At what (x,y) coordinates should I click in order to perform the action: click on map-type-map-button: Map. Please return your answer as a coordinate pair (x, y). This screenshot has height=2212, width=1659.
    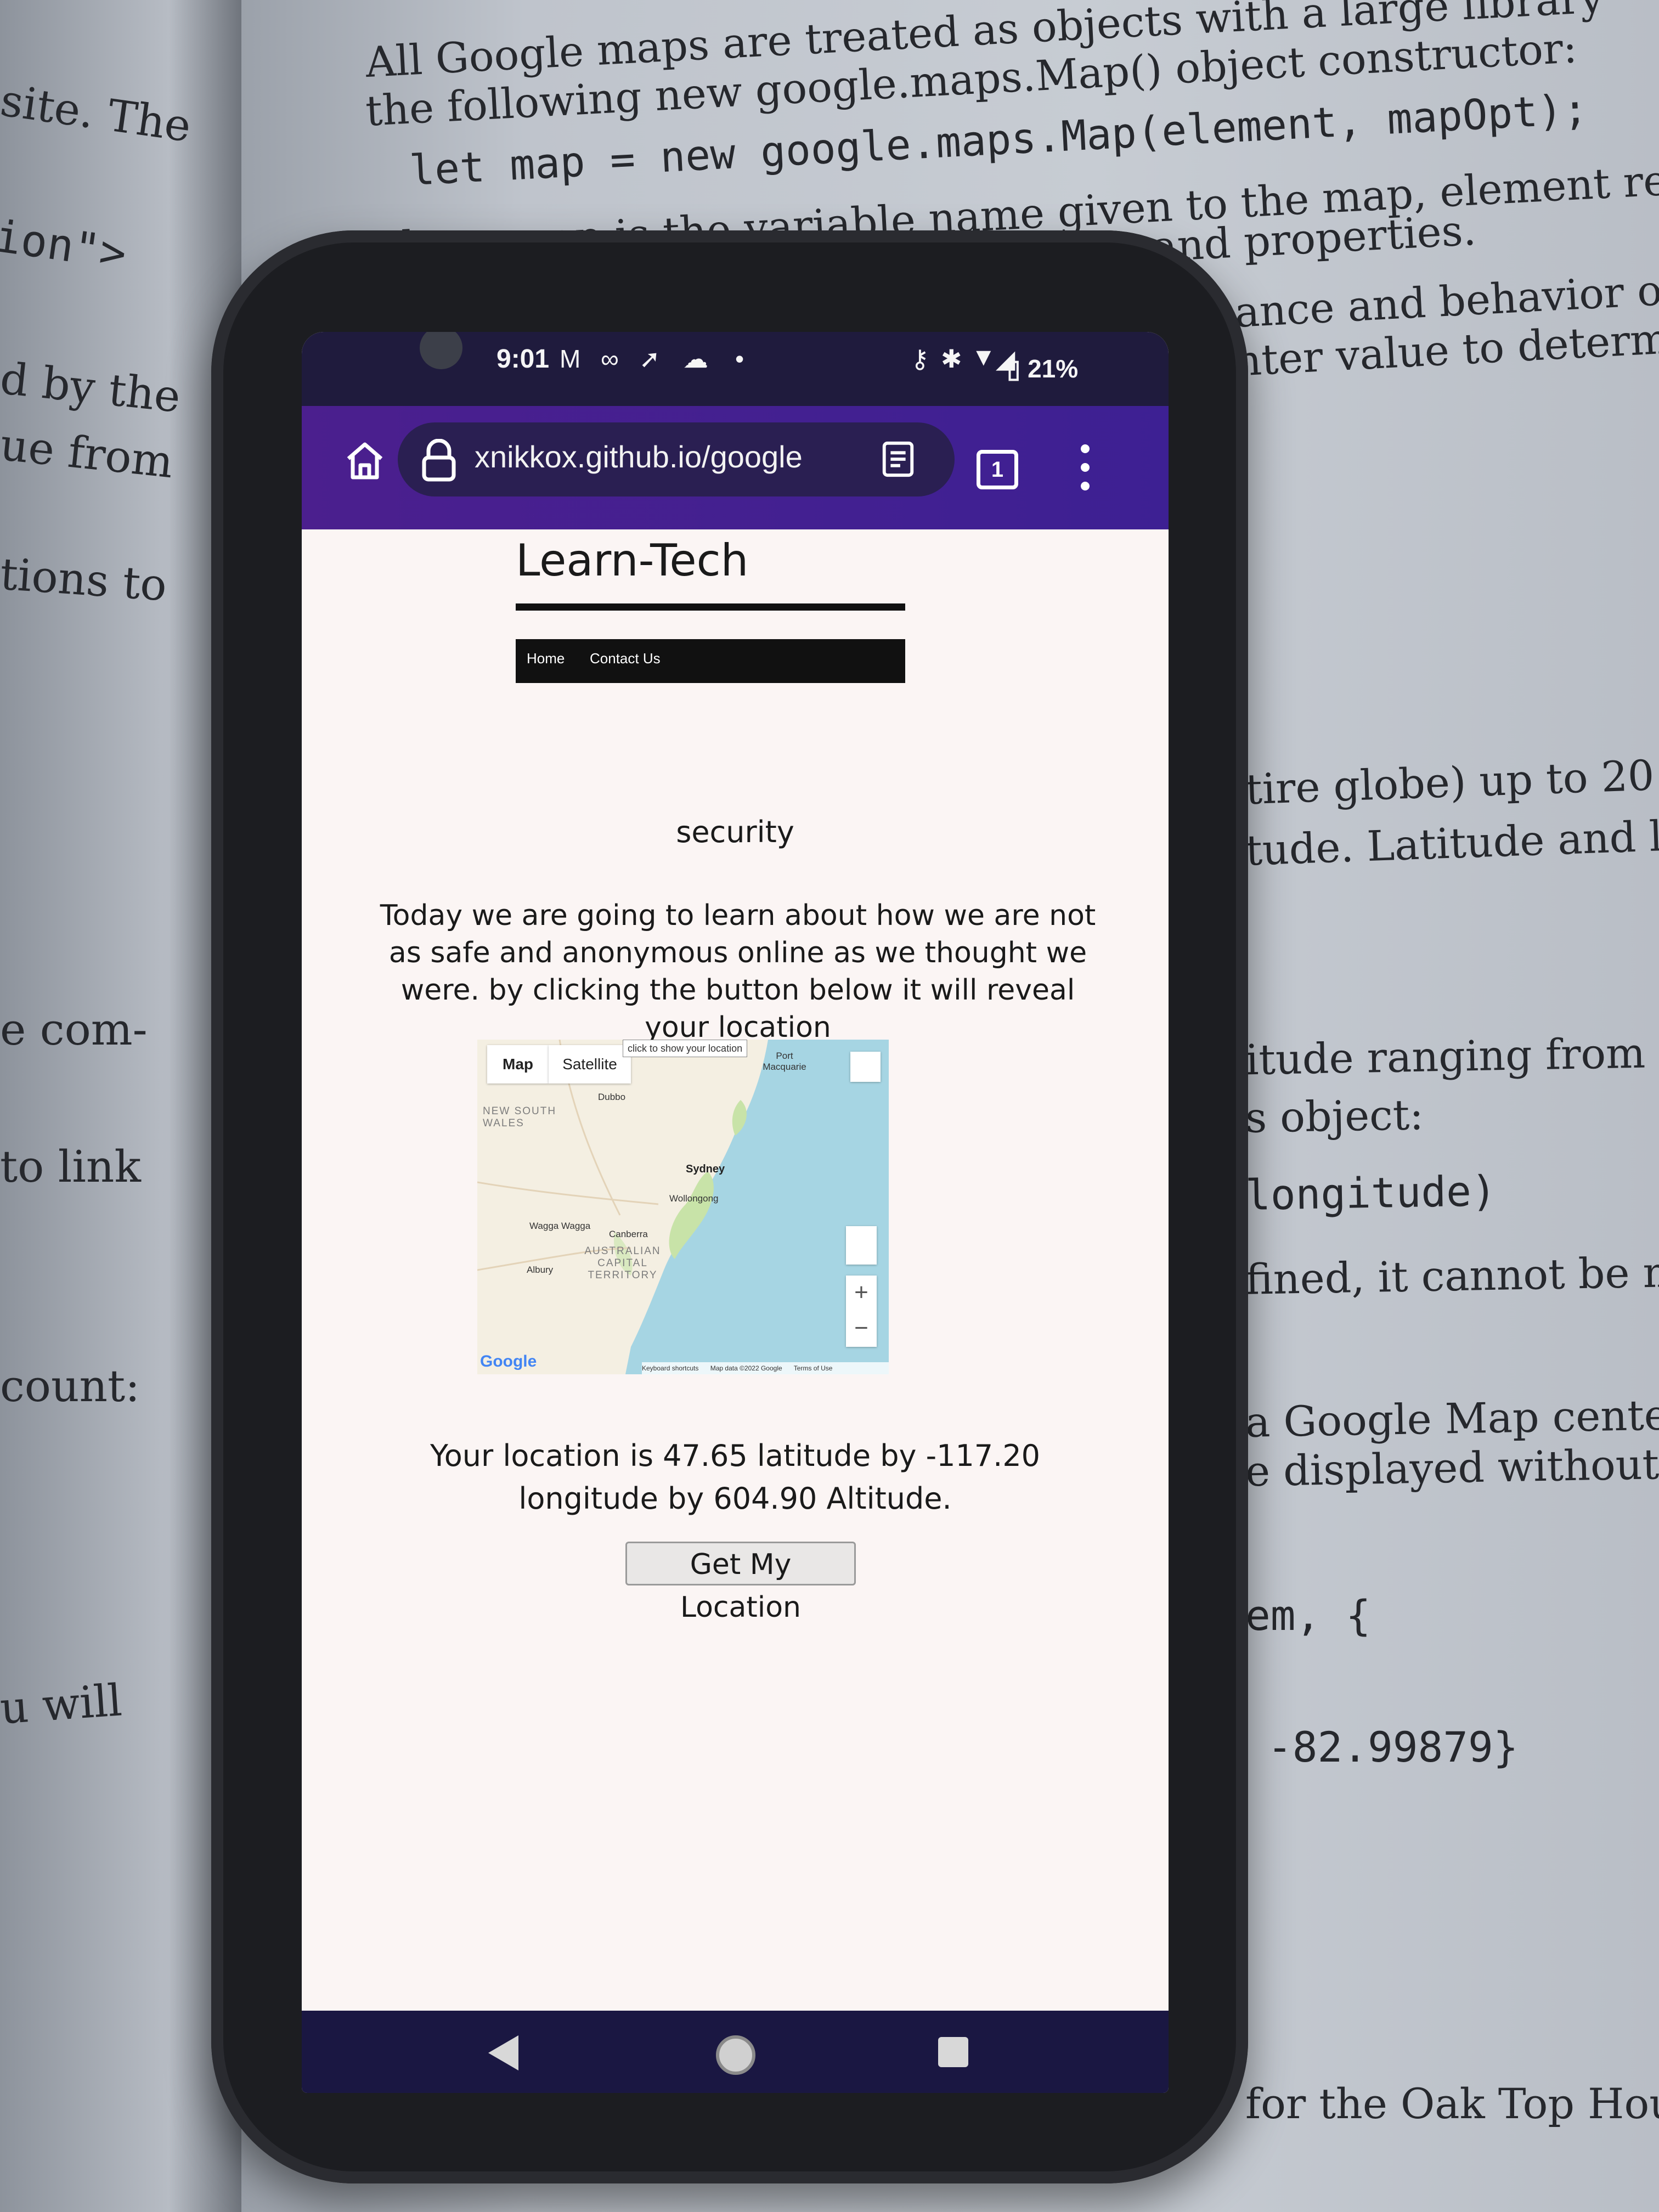
    Looking at the image, I should click on (518, 1065).